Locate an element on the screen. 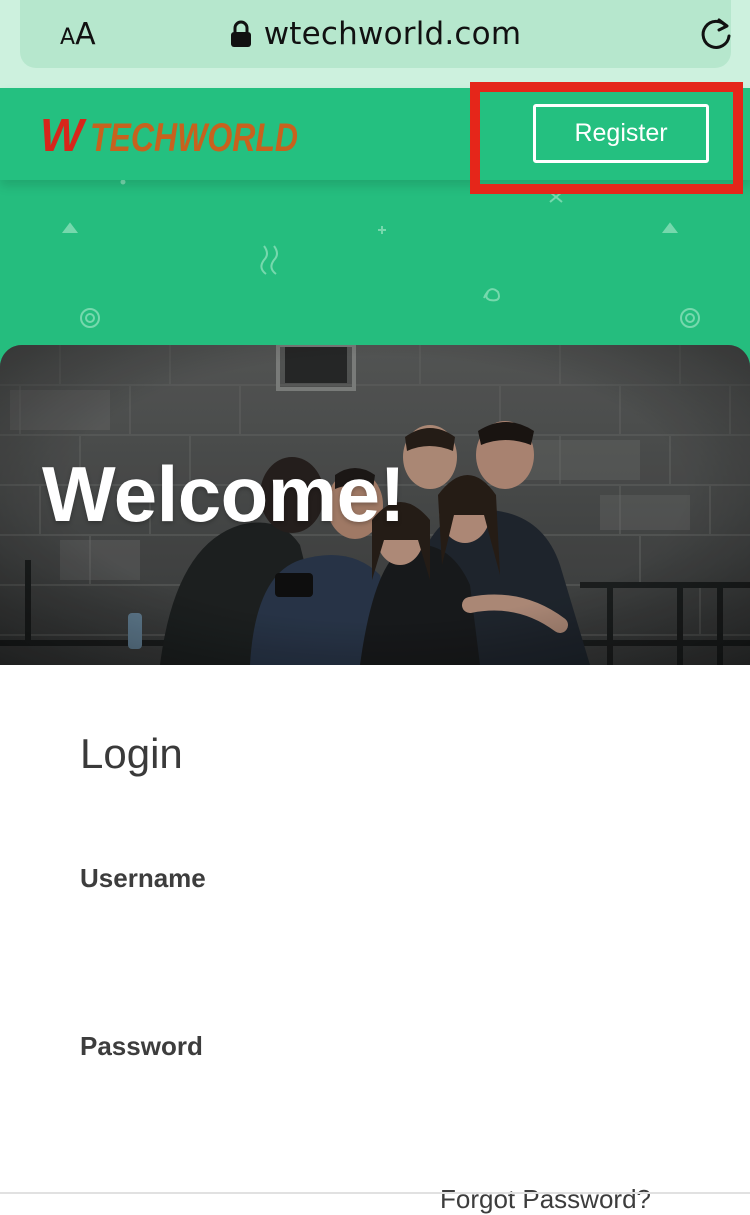 The width and height of the screenshot is (750, 1215). bottom-divider is located at coordinates (375, 1193).